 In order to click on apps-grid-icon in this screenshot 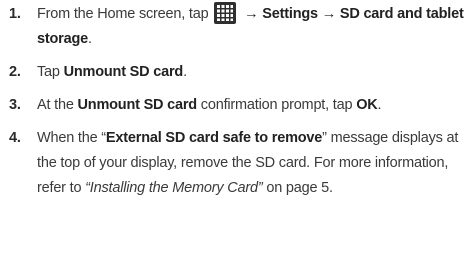, I will do `click(225, 13)`.